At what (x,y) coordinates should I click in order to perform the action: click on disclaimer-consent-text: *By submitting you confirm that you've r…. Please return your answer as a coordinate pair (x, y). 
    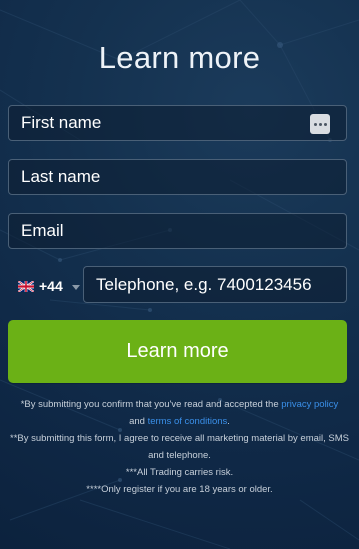
    Looking at the image, I should click on (151, 404).